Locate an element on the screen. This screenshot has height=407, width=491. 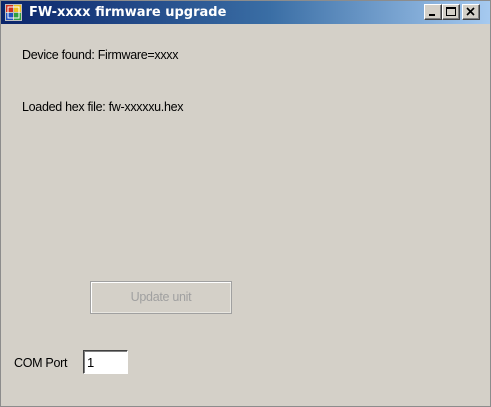
app-icon is located at coordinates (13, 12).